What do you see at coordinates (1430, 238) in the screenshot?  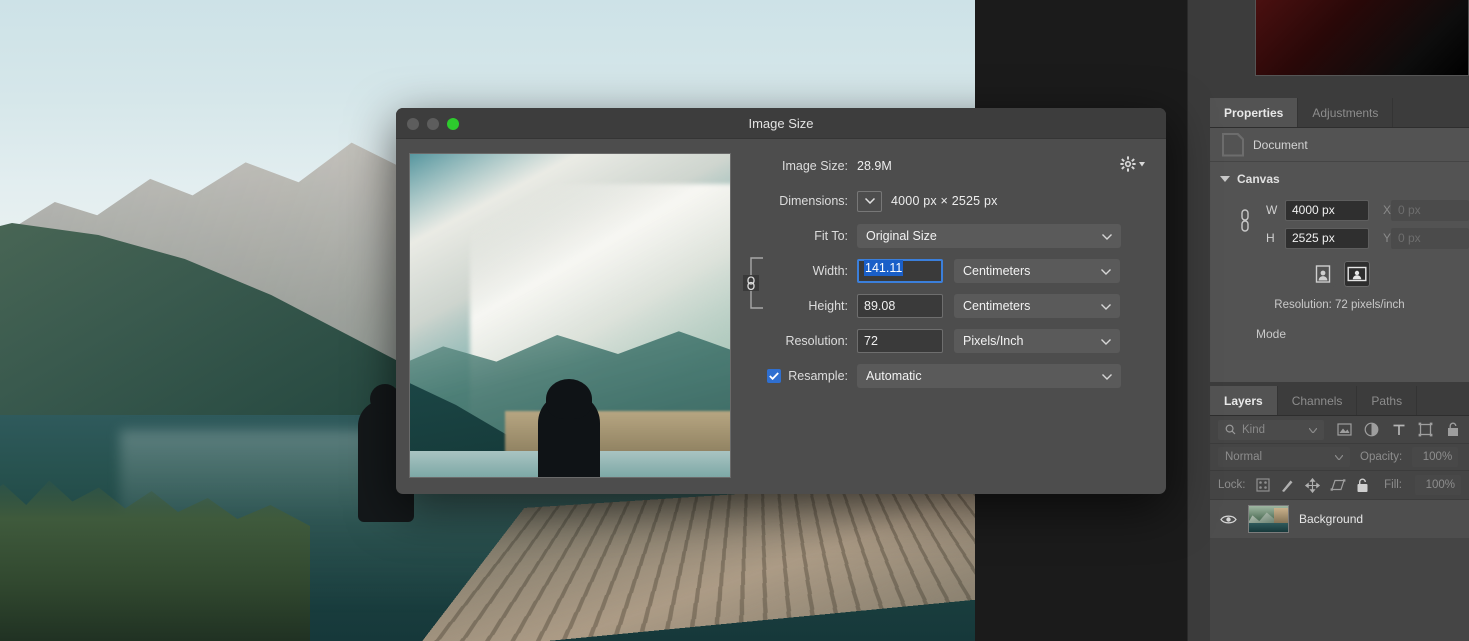 I see `canvas-y-input` at bounding box center [1430, 238].